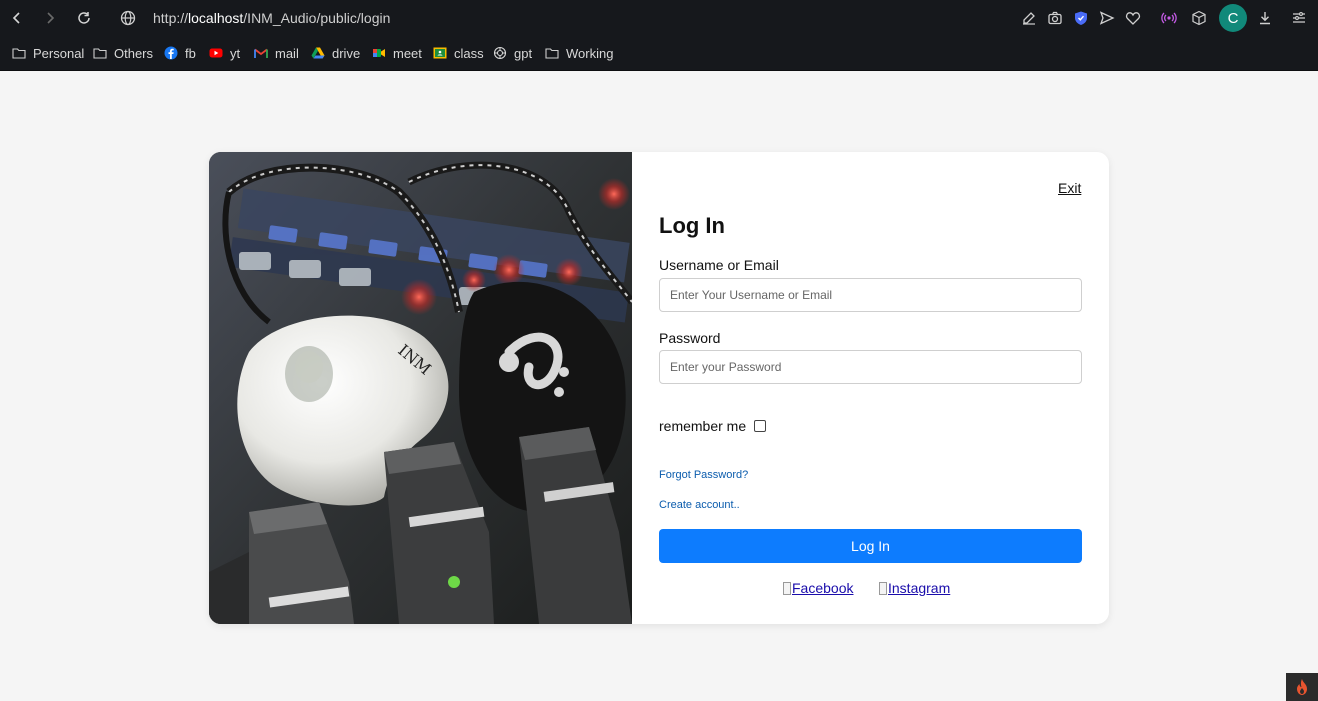 Image resolution: width=1318 pixels, height=701 pixels. Describe the element at coordinates (179, 53) in the screenshot. I see `bookmark-fb: fb` at that location.